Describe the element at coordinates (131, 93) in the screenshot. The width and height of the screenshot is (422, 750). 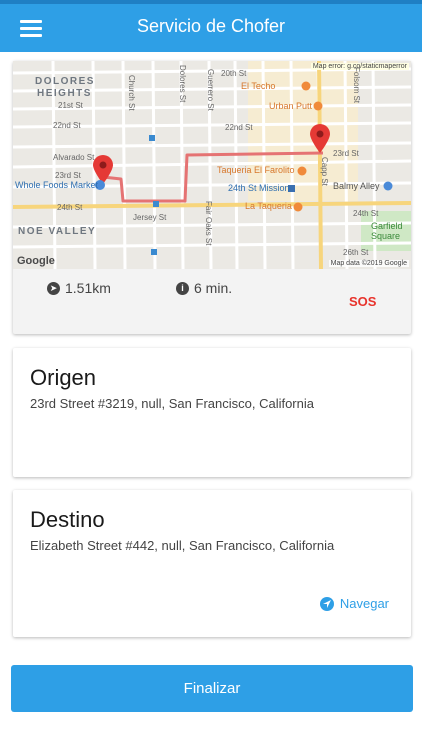
I see `street-label: Church St` at that location.